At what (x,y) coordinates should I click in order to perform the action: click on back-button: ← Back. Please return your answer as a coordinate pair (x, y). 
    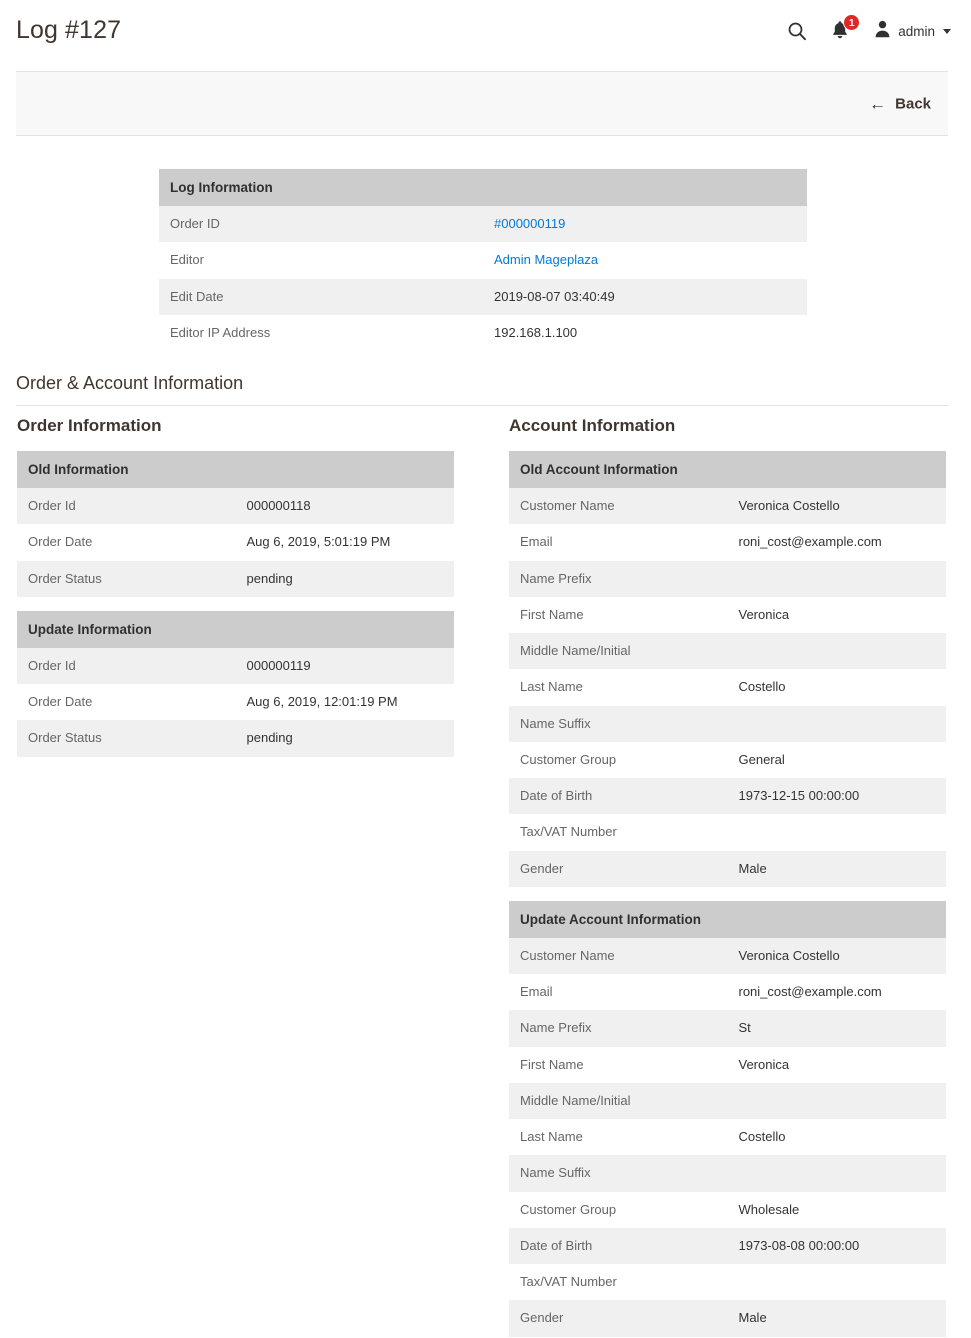
    Looking at the image, I should click on (900, 103).